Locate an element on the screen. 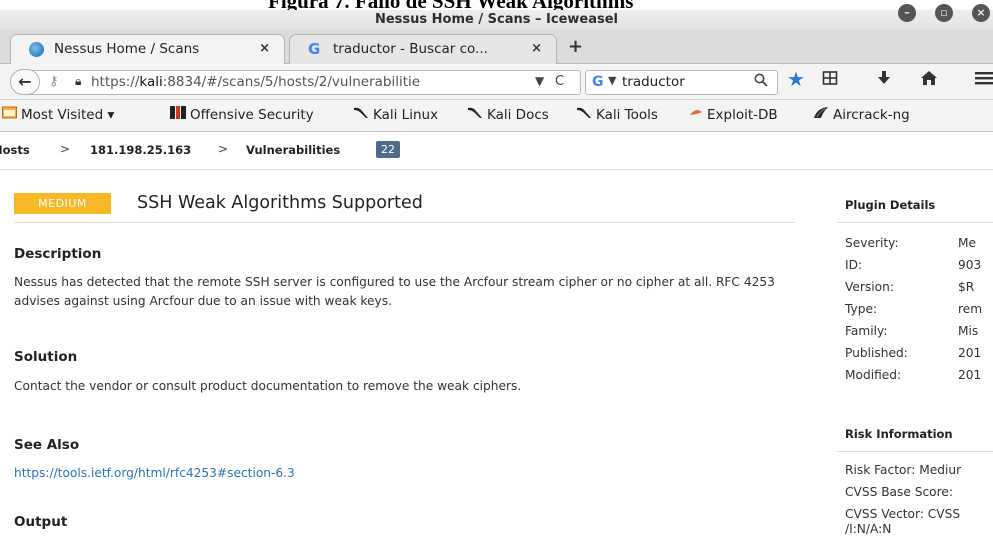 Image resolution: width=993 pixels, height=536 pixels. plugin-details-heading: Plugin Details is located at coordinates (890, 205).